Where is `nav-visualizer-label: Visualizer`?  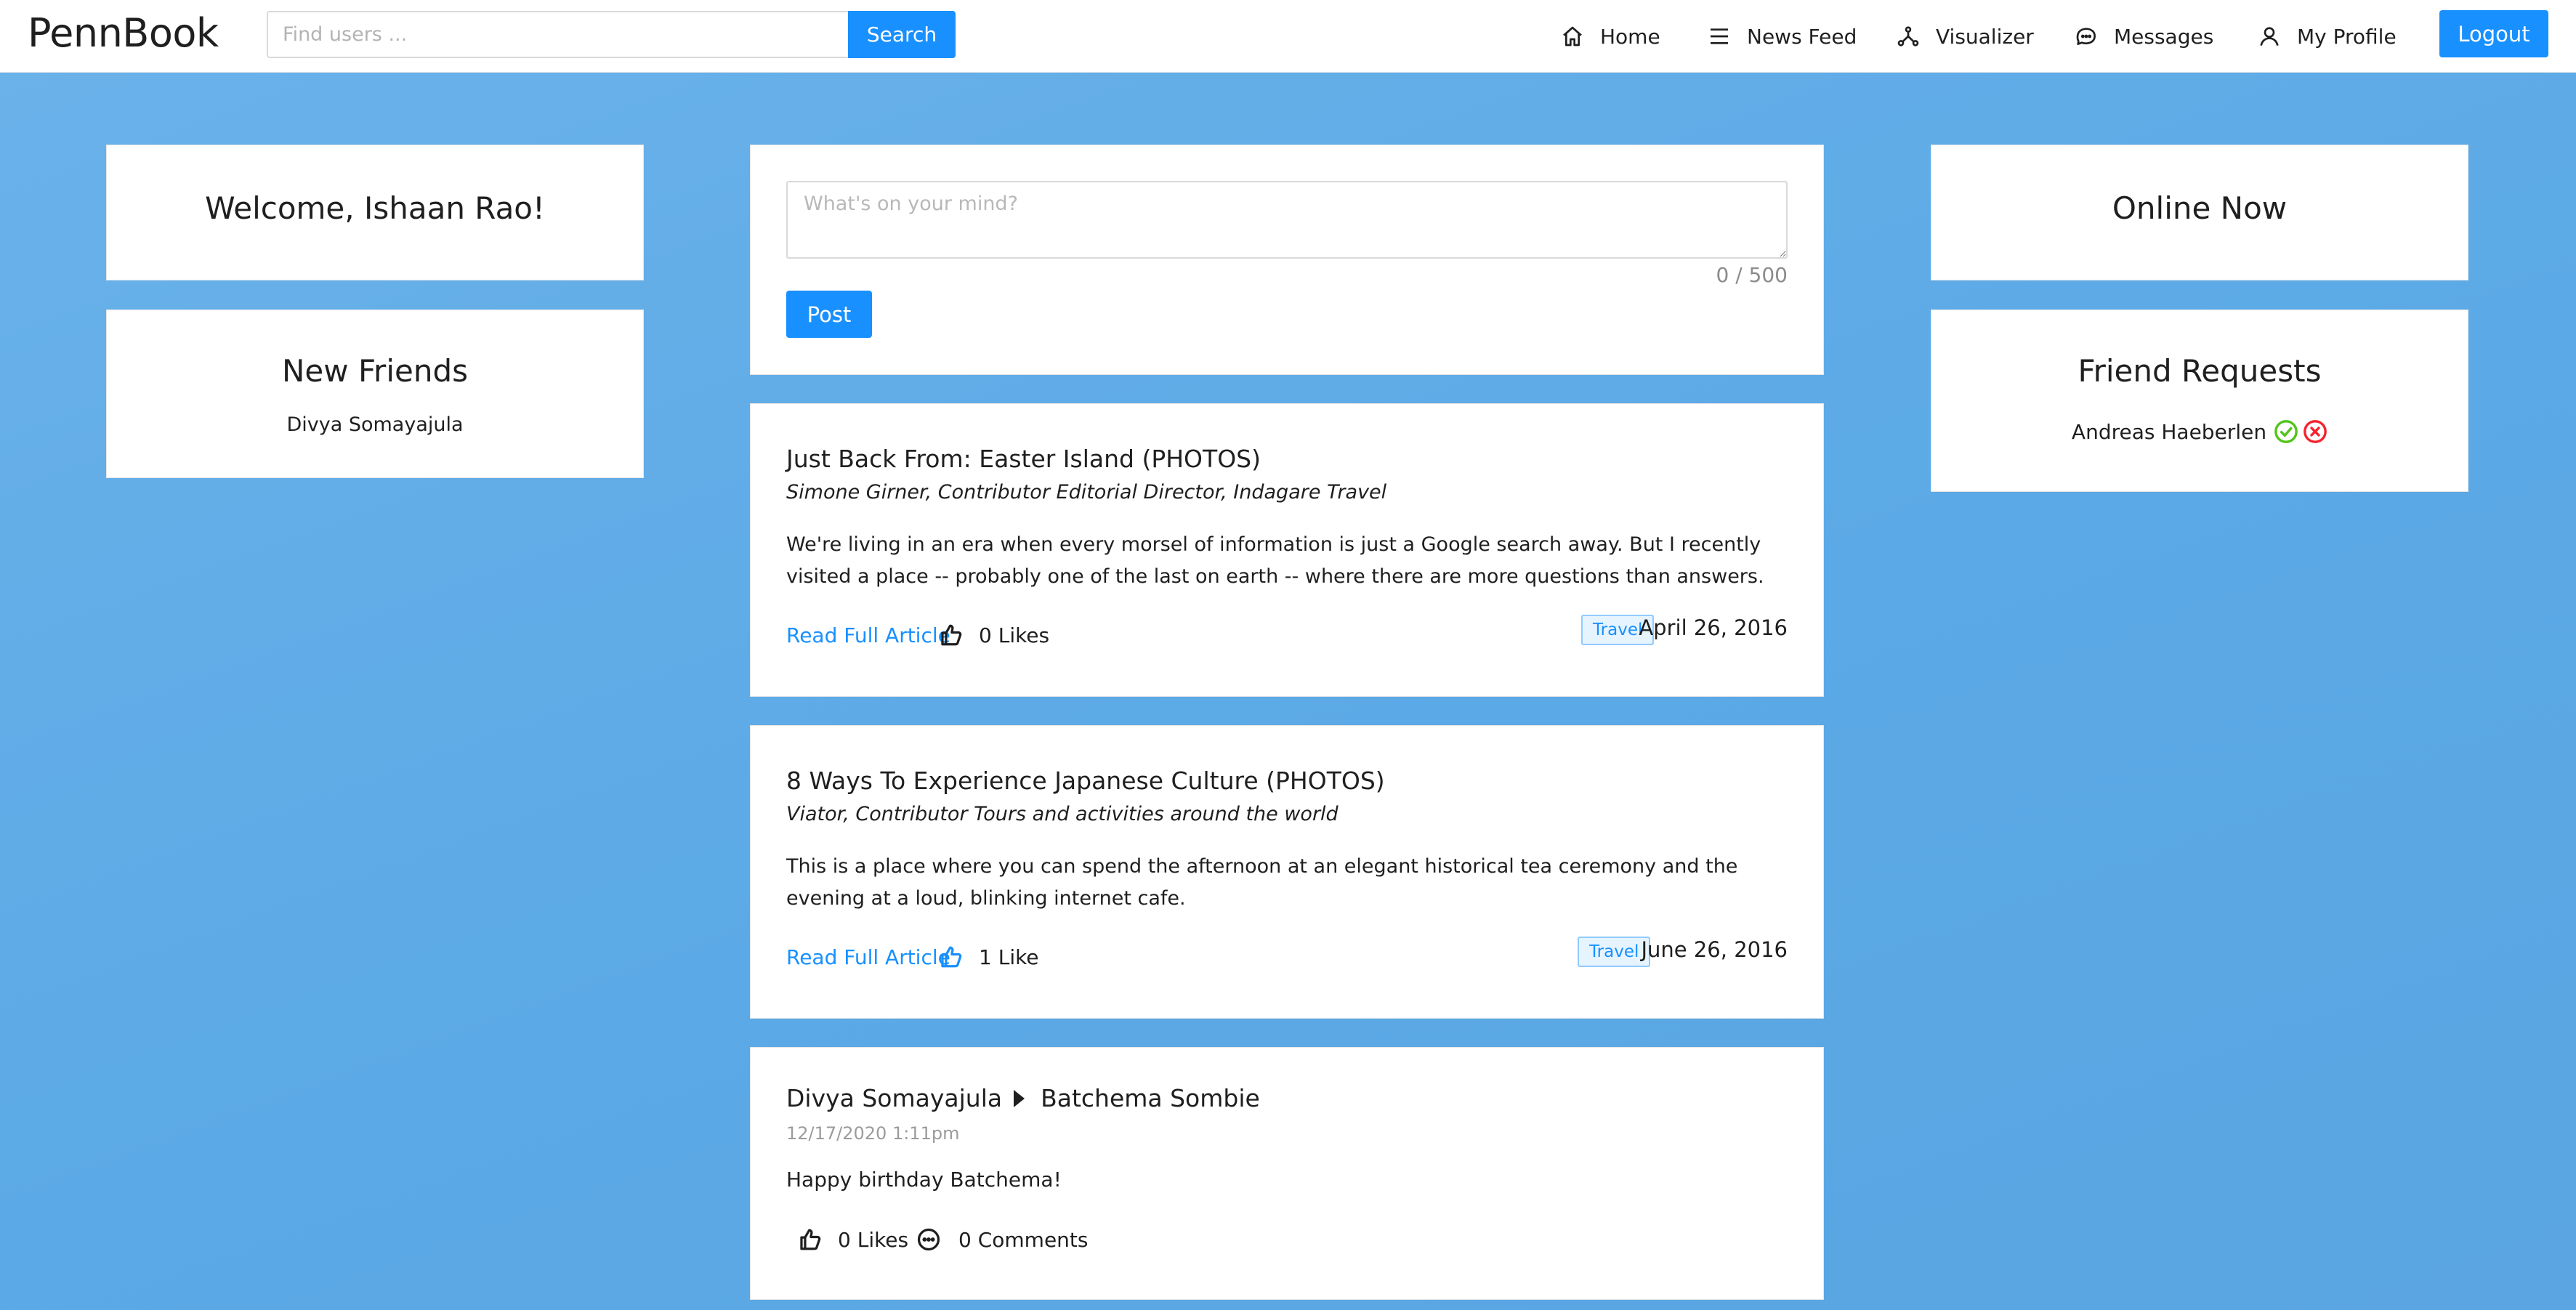 nav-visualizer-label: Visualizer is located at coordinates (1985, 36).